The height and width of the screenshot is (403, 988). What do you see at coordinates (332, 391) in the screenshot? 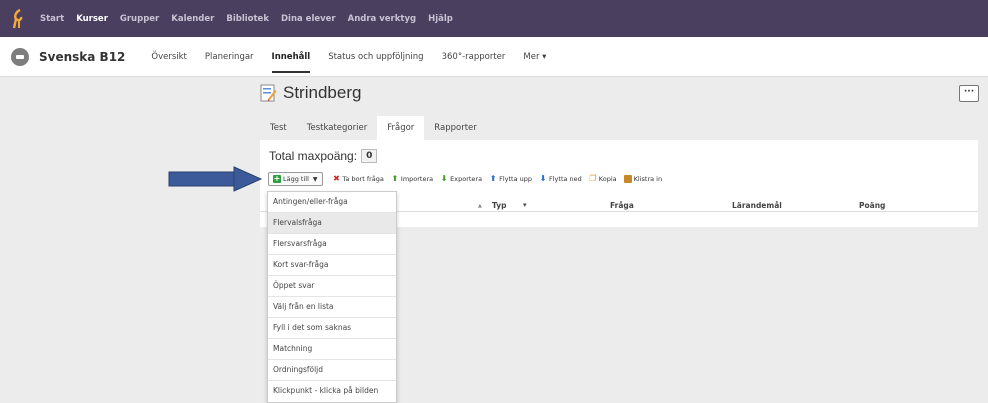
I see `menu-item-klickpunkt: Klickpunkt - klicka på bilden` at bounding box center [332, 391].